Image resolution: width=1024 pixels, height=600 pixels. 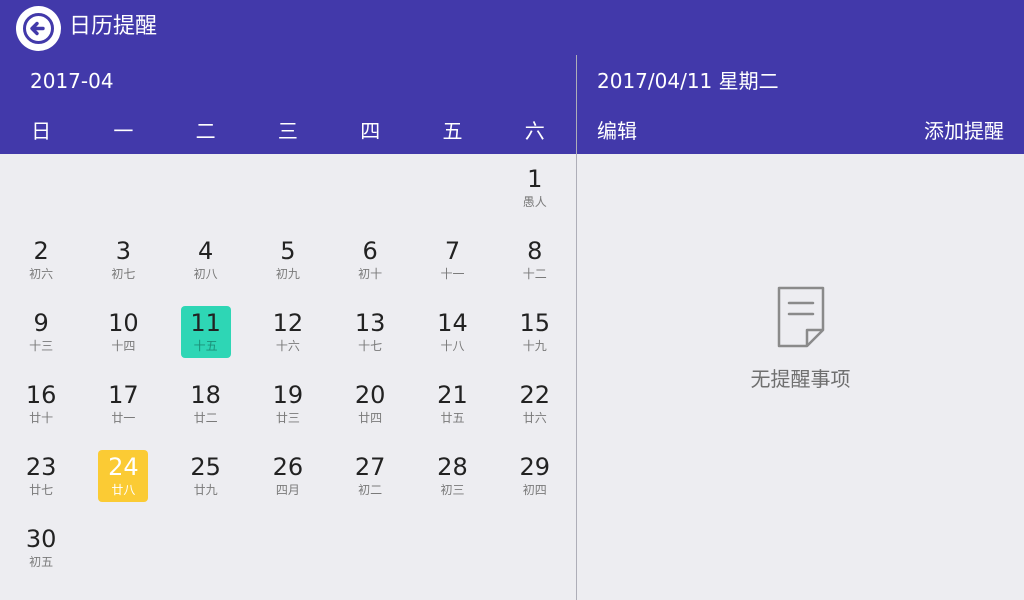 What do you see at coordinates (41, 395) in the screenshot?
I see `day-number: 16` at bounding box center [41, 395].